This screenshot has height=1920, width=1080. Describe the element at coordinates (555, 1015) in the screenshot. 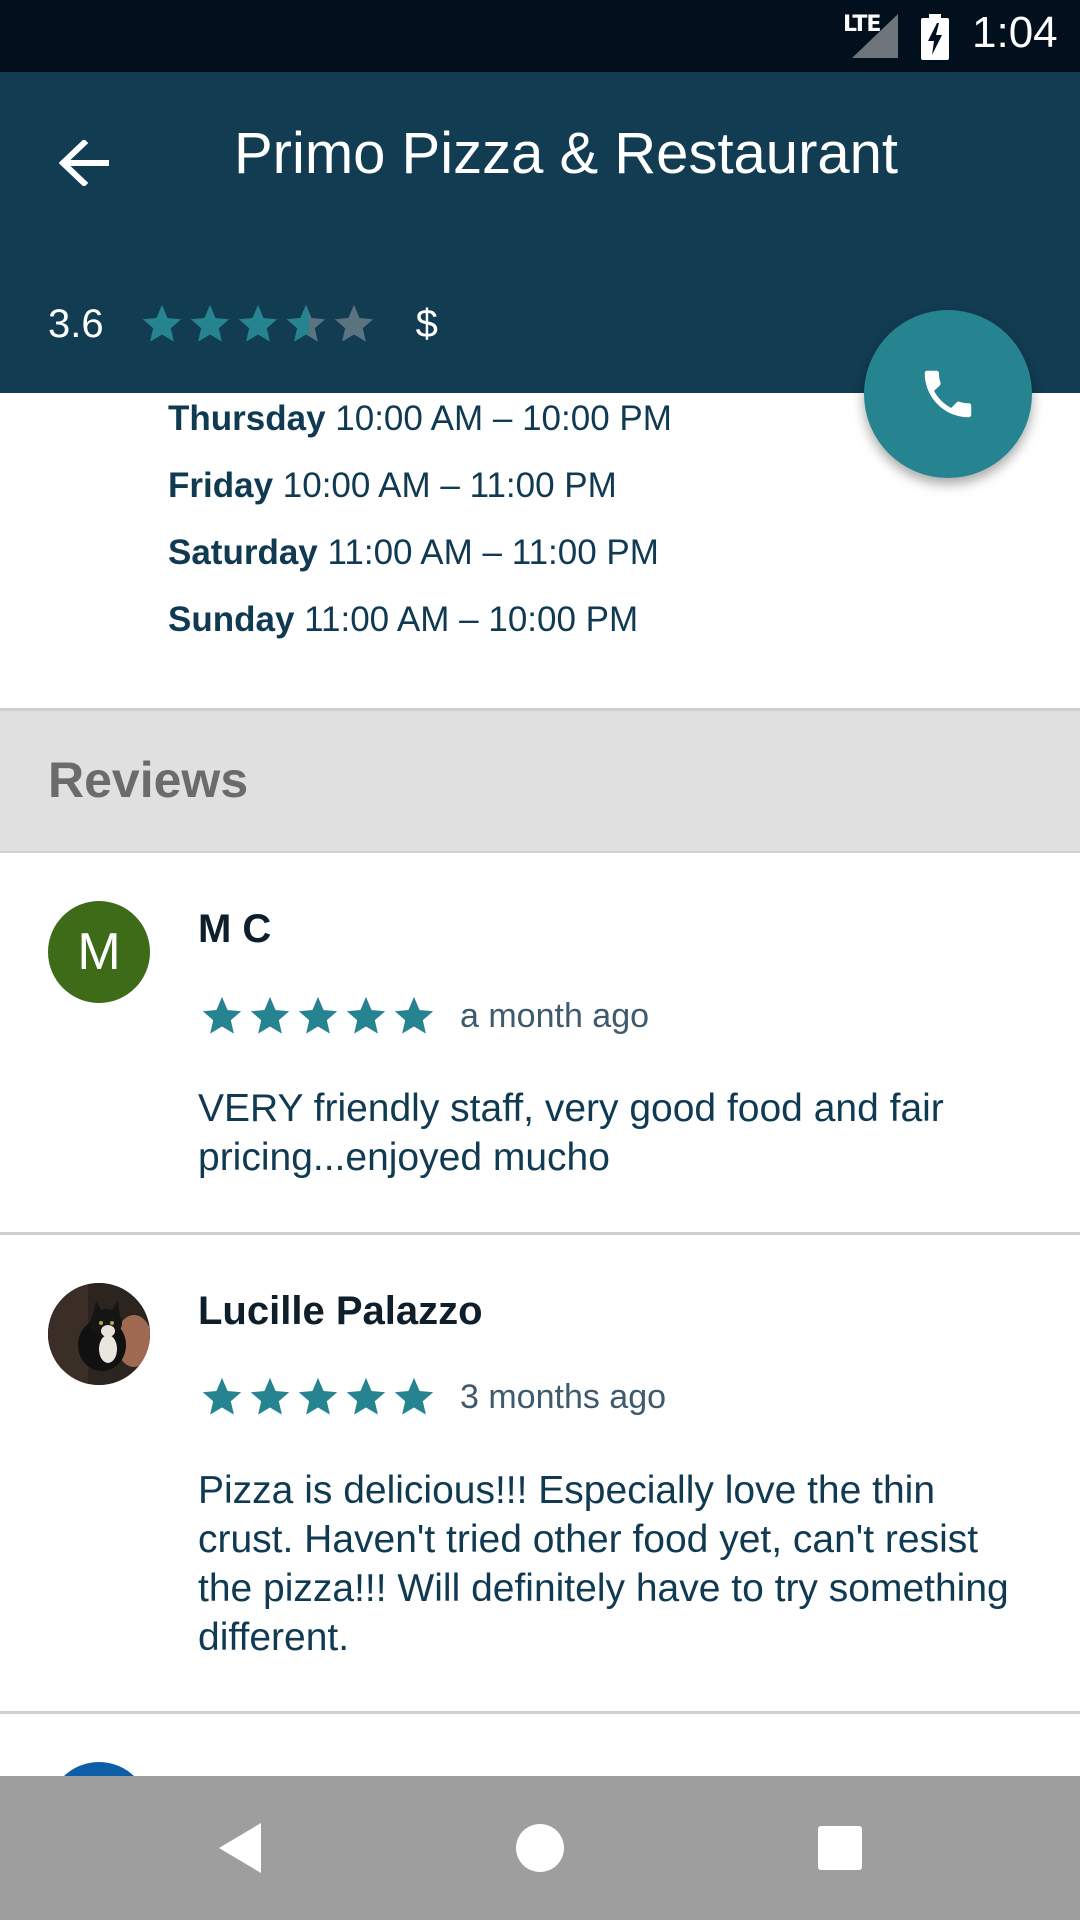

I see `review-time: a month ago` at that location.